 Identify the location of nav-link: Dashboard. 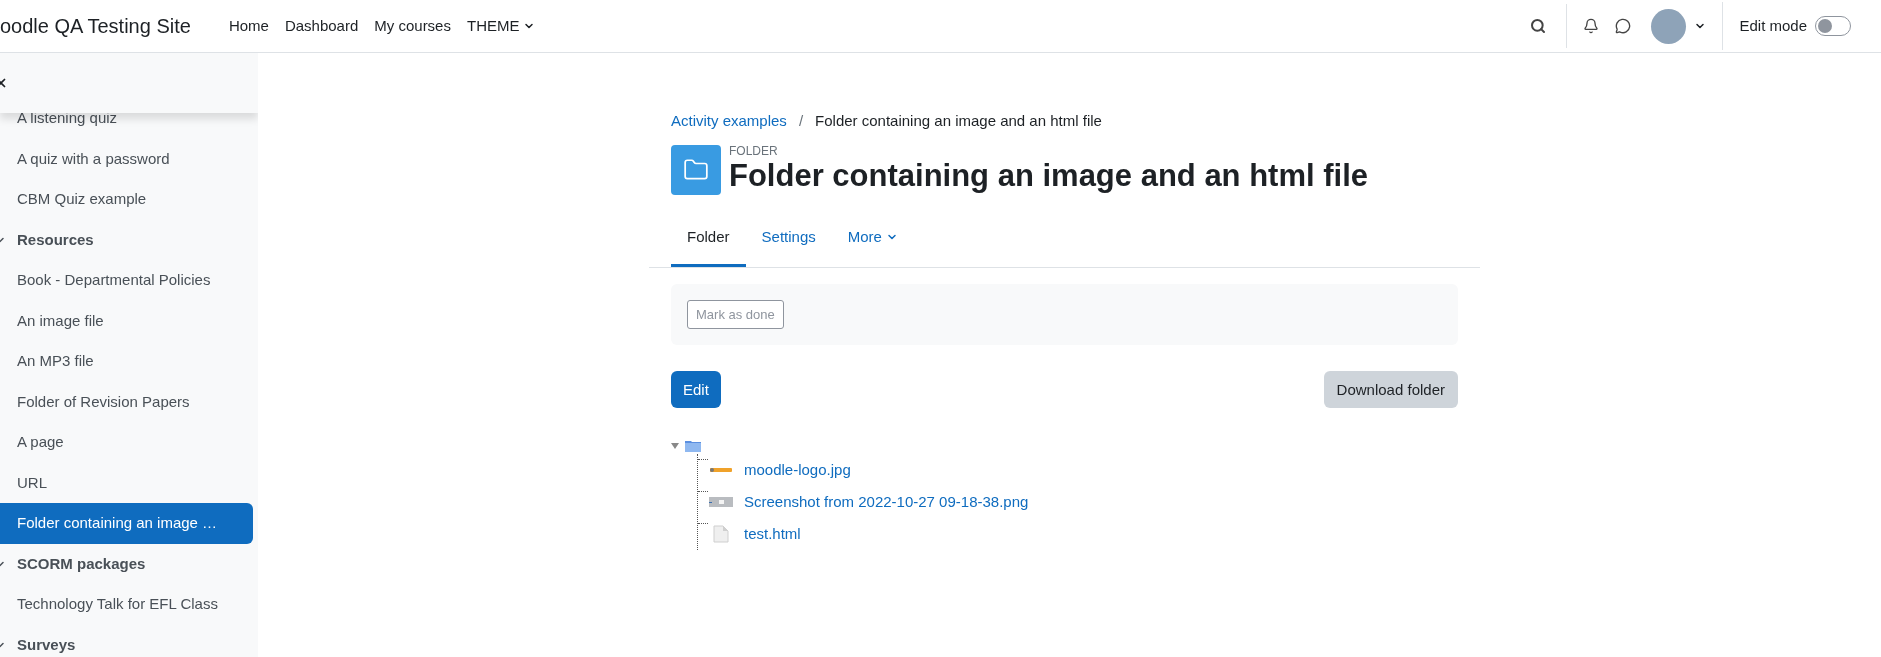
(321, 26).